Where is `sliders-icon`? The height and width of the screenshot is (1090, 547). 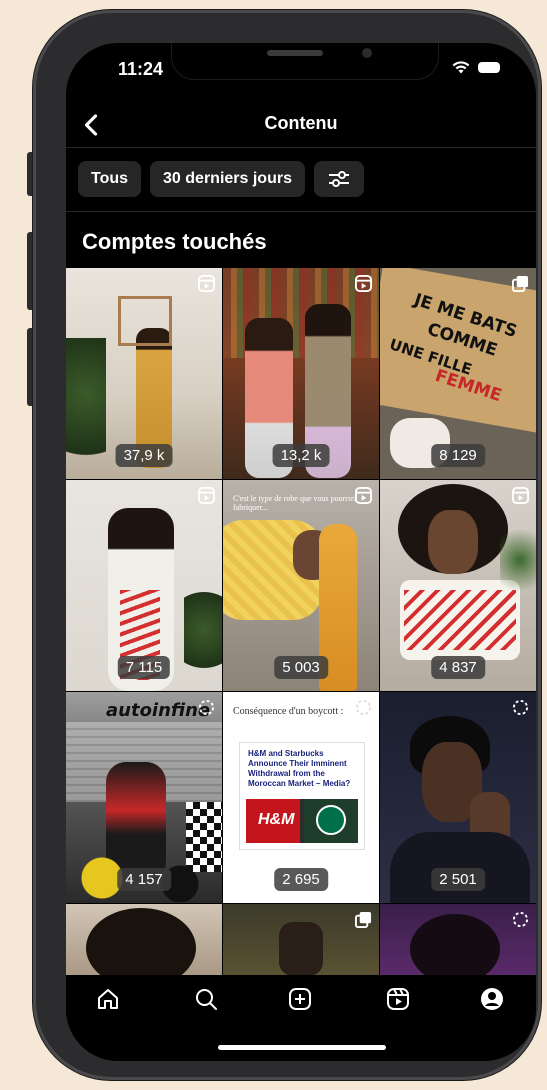 sliders-icon is located at coordinates (338, 179).